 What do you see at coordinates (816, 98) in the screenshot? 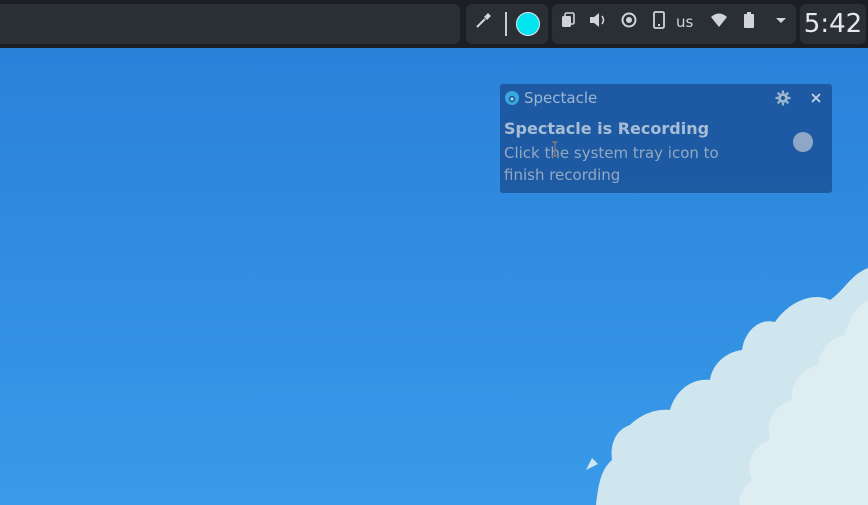
I see `close-icon` at bounding box center [816, 98].